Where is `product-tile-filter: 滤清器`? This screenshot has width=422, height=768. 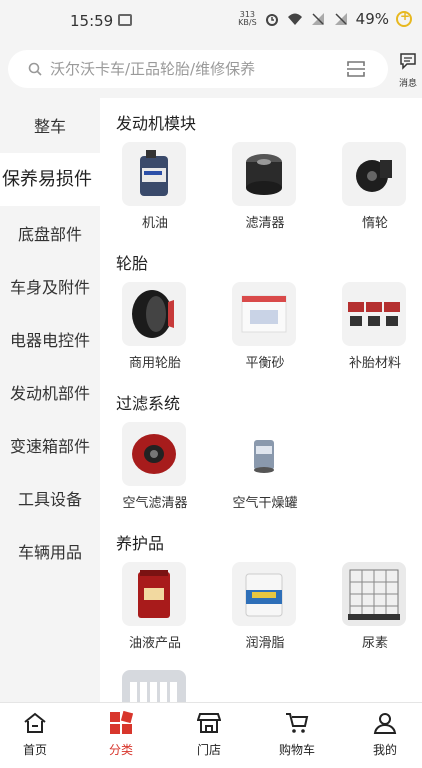 product-tile-filter: 滤清器 is located at coordinates (265, 187).